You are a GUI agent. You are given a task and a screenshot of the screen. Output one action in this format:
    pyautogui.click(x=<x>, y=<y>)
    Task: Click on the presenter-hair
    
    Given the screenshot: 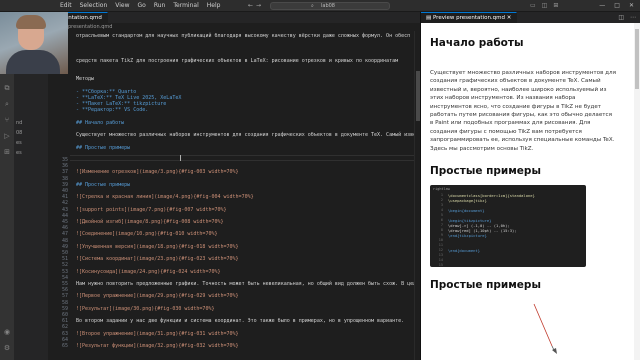 What is the action you would take?
    pyautogui.click(x=31, y=22)
    